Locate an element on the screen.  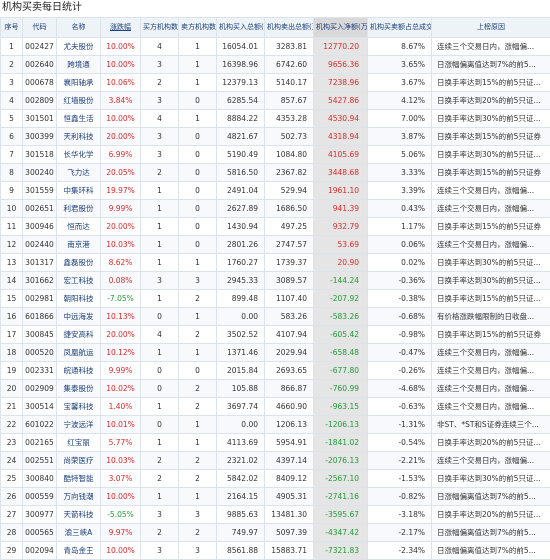
stock-code-text: 002809 is located at coordinates (39, 100).